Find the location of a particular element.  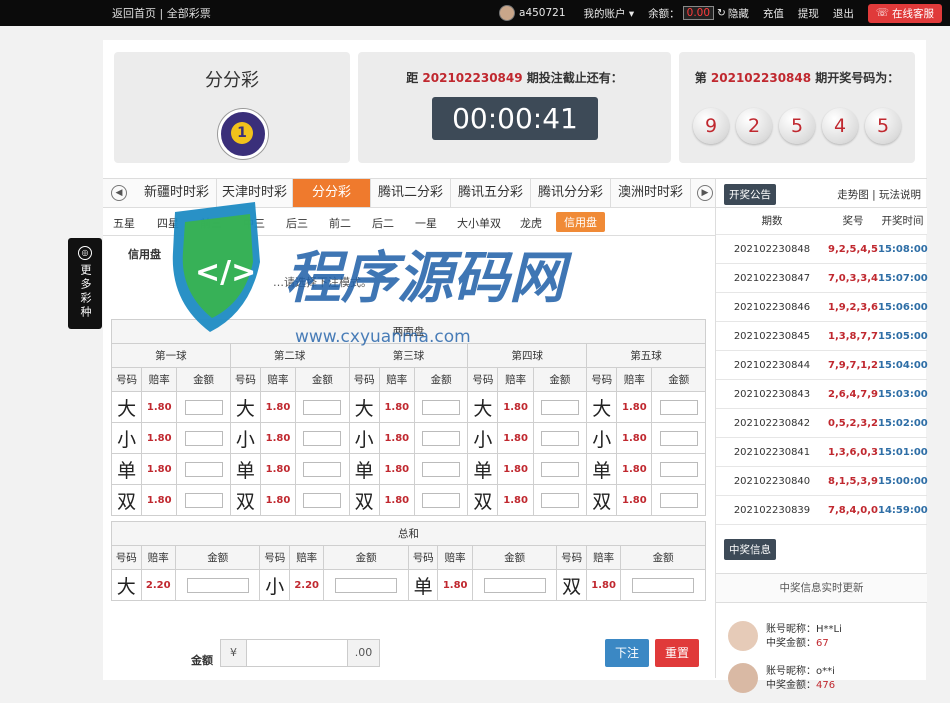

tabs-next-icon: ▶ is located at coordinates (705, 193).